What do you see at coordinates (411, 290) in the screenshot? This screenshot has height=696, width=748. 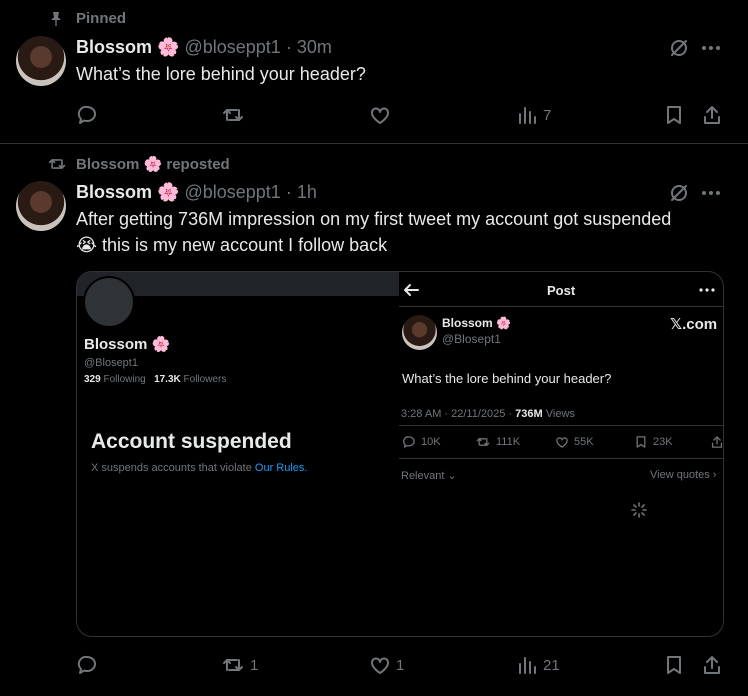 I see `back-arrow-icon` at bounding box center [411, 290].